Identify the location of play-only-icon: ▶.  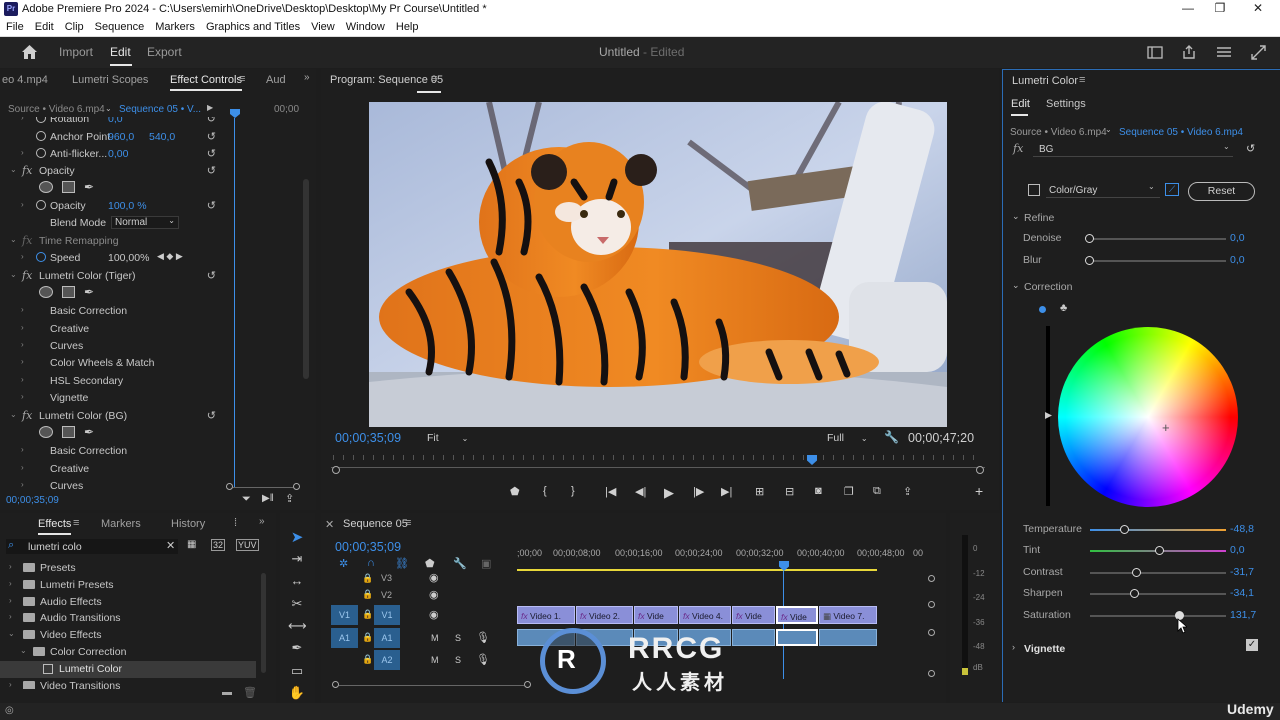
(210, 107).